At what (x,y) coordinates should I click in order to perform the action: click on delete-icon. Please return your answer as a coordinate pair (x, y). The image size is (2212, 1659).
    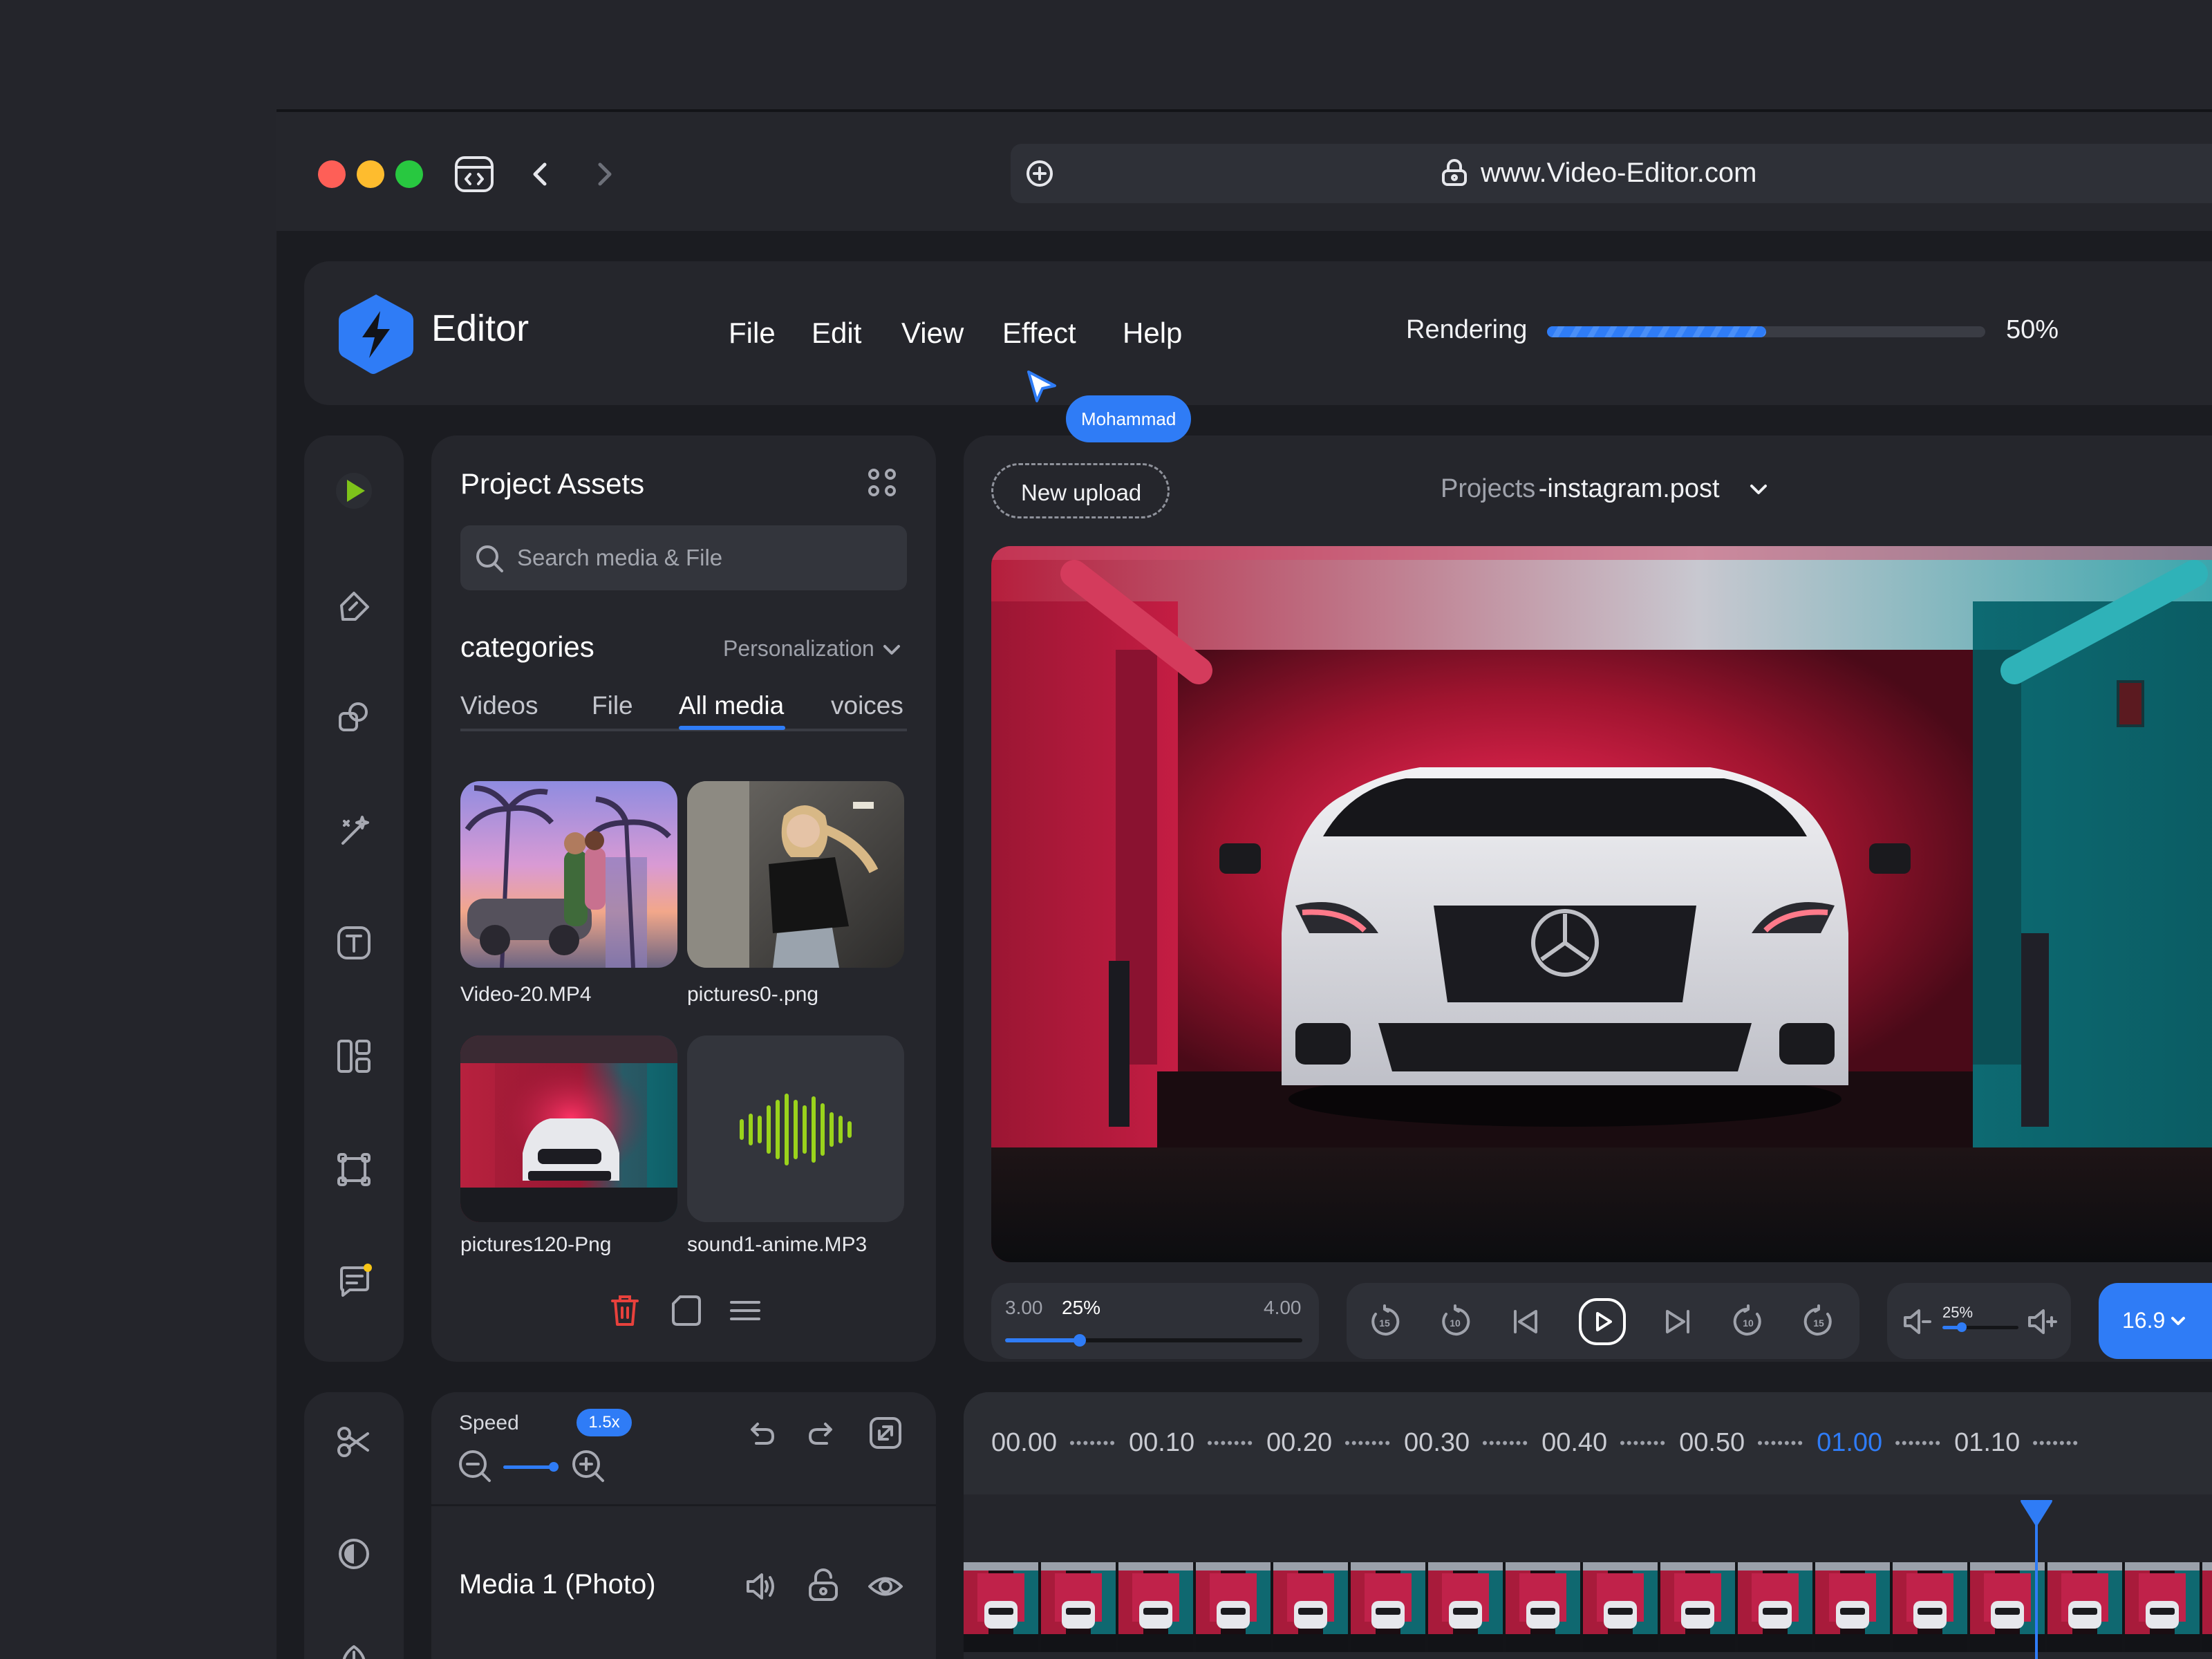
    Looking at the image, I should click on (624, 1311).